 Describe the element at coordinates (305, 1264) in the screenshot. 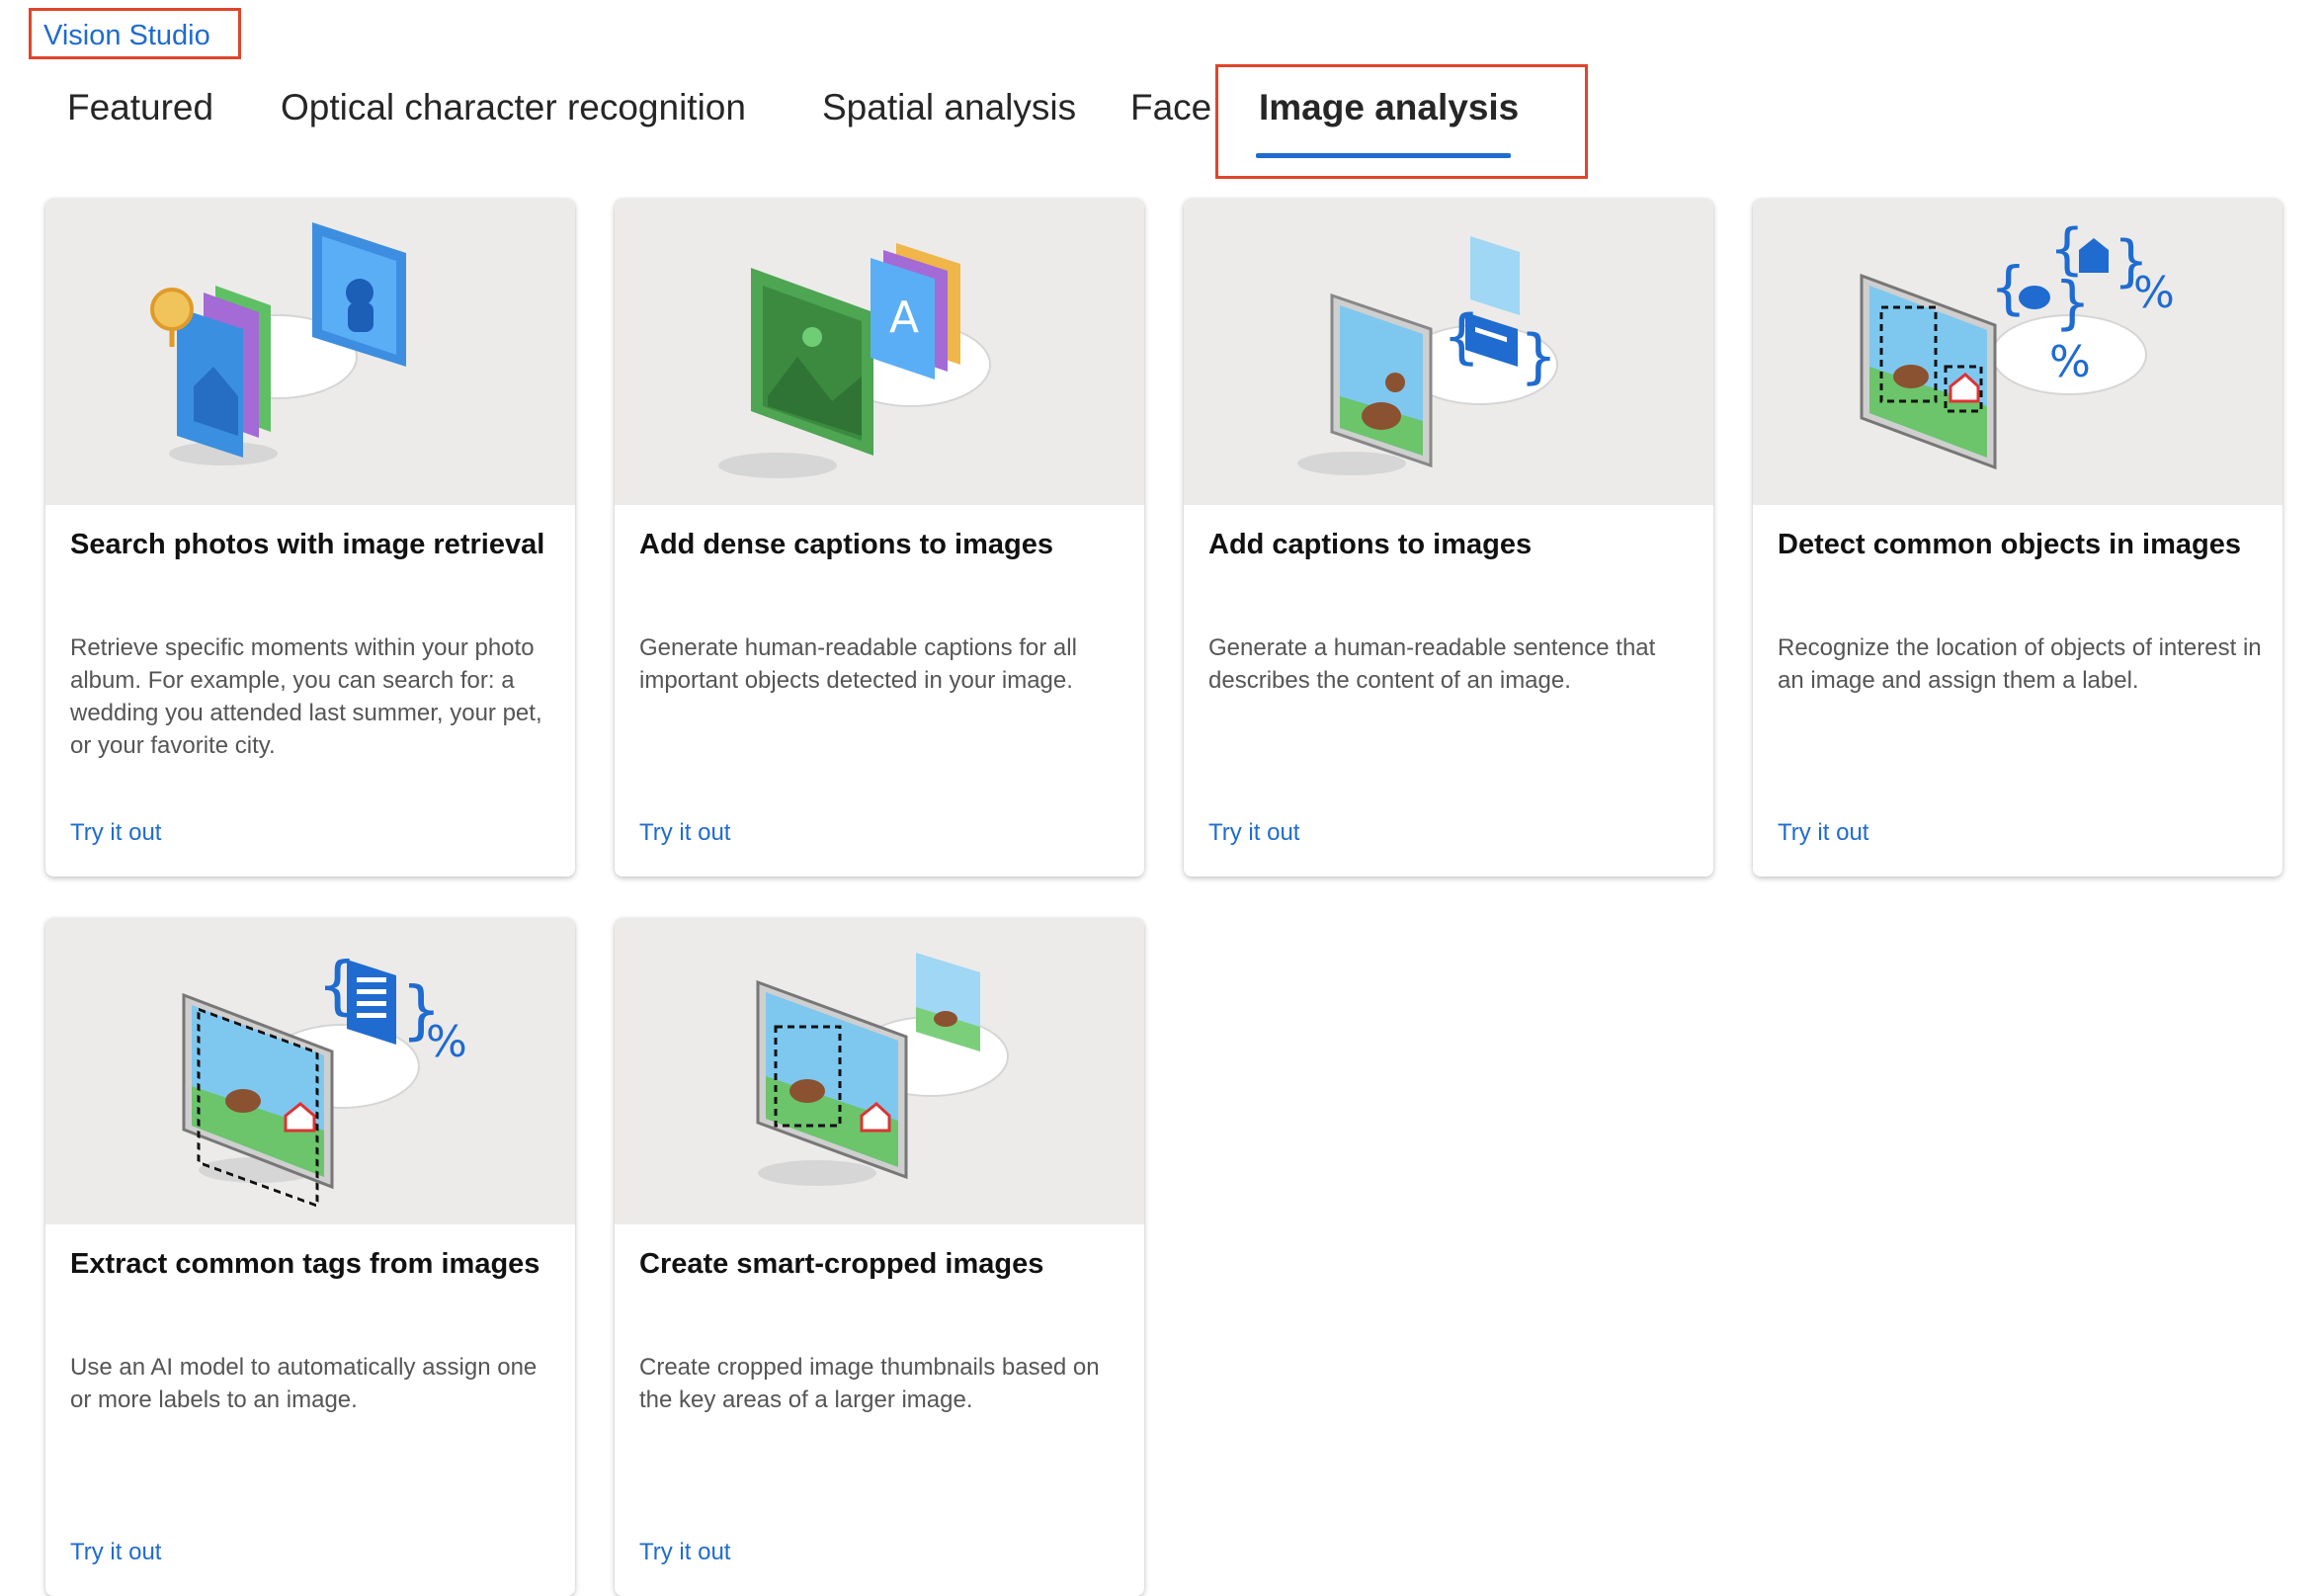

I see `card-title: Extract common tags from images` at that location.